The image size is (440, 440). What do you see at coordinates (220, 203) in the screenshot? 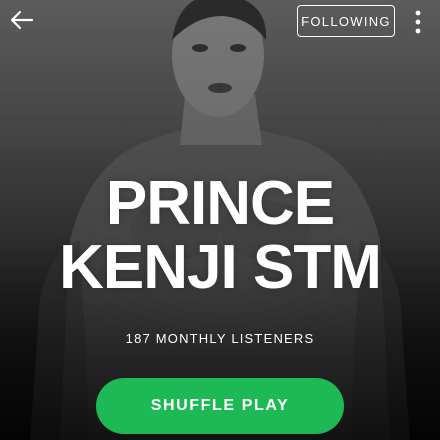
I see `artist-name-line1: PRINCE` at bounding box center [220, 203].